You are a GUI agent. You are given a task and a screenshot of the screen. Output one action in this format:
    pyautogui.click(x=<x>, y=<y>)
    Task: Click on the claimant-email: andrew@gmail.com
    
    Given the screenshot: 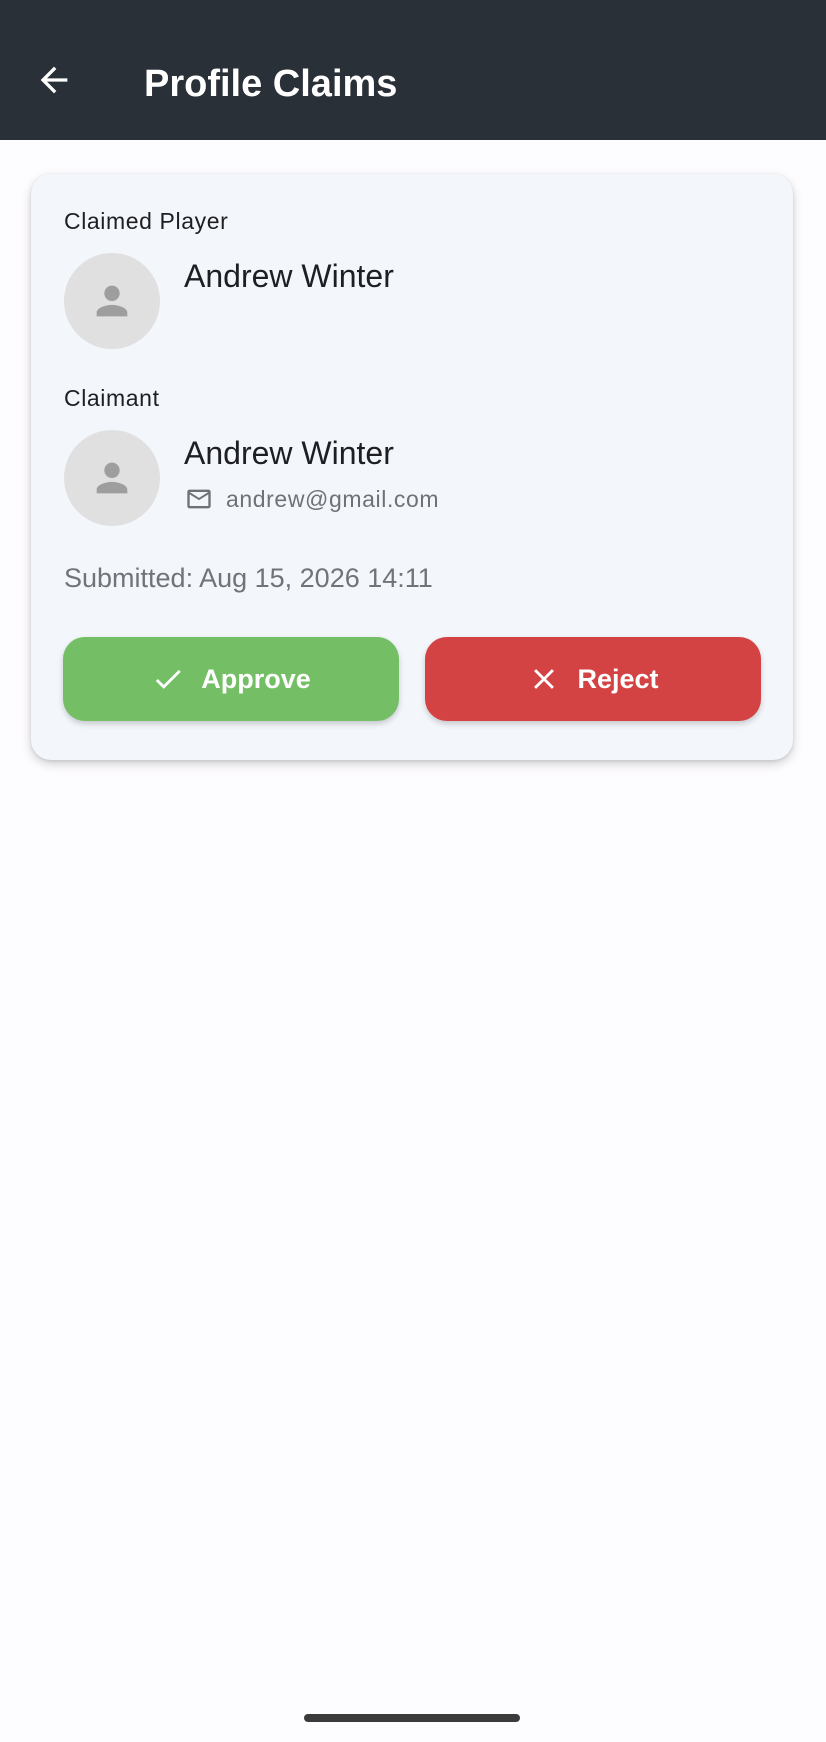 What is the action you would take?
    pyautogui.click(x=333, y=498)
    